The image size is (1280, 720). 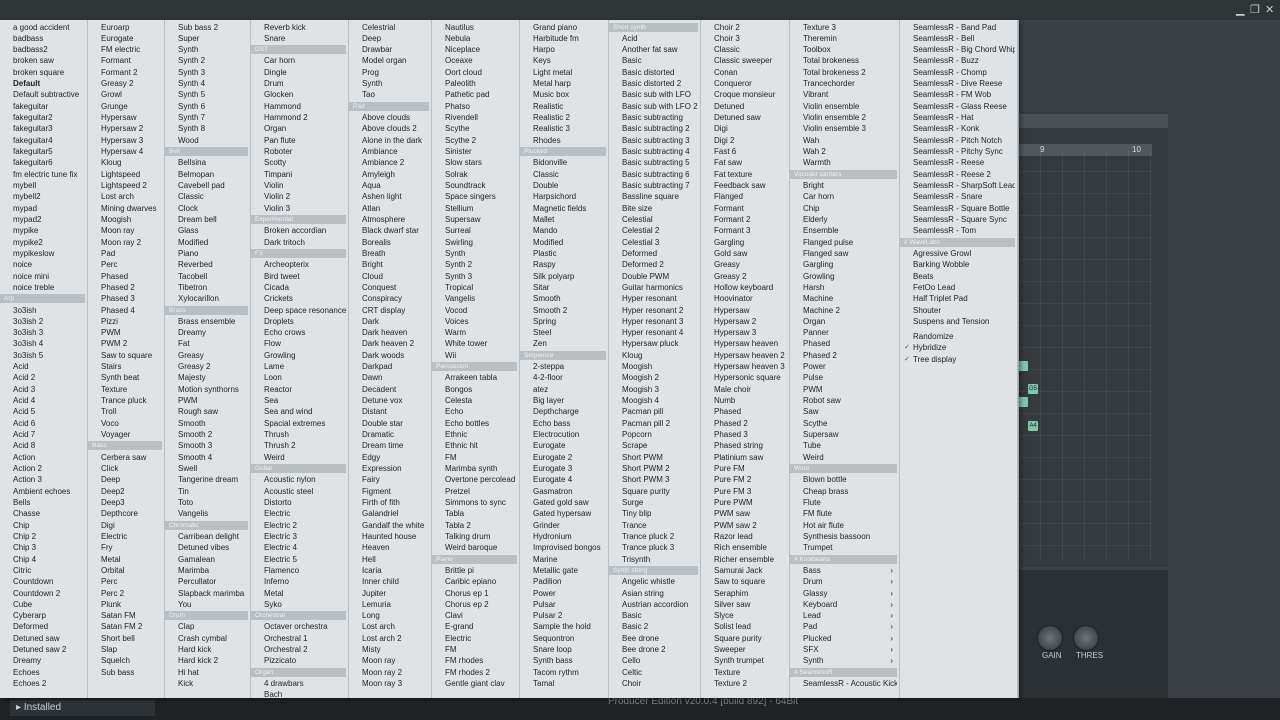 What do you see at coordinates (298, 445) in the screenshot?
I see `menu-item: Thrush 2` at bounding box center [298, 445].